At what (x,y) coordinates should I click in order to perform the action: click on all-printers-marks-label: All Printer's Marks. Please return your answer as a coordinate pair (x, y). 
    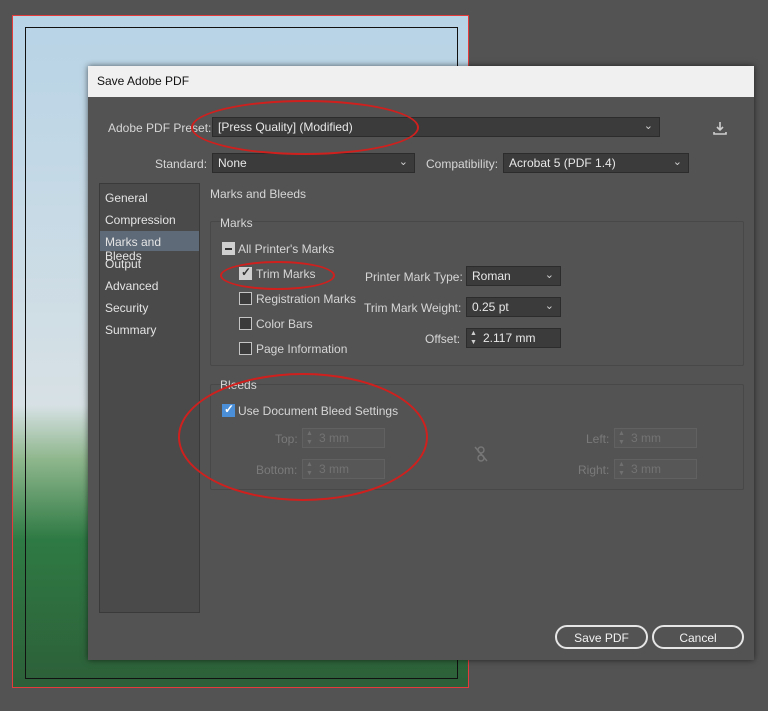
    Looking at the image, I should click on (286, 249).